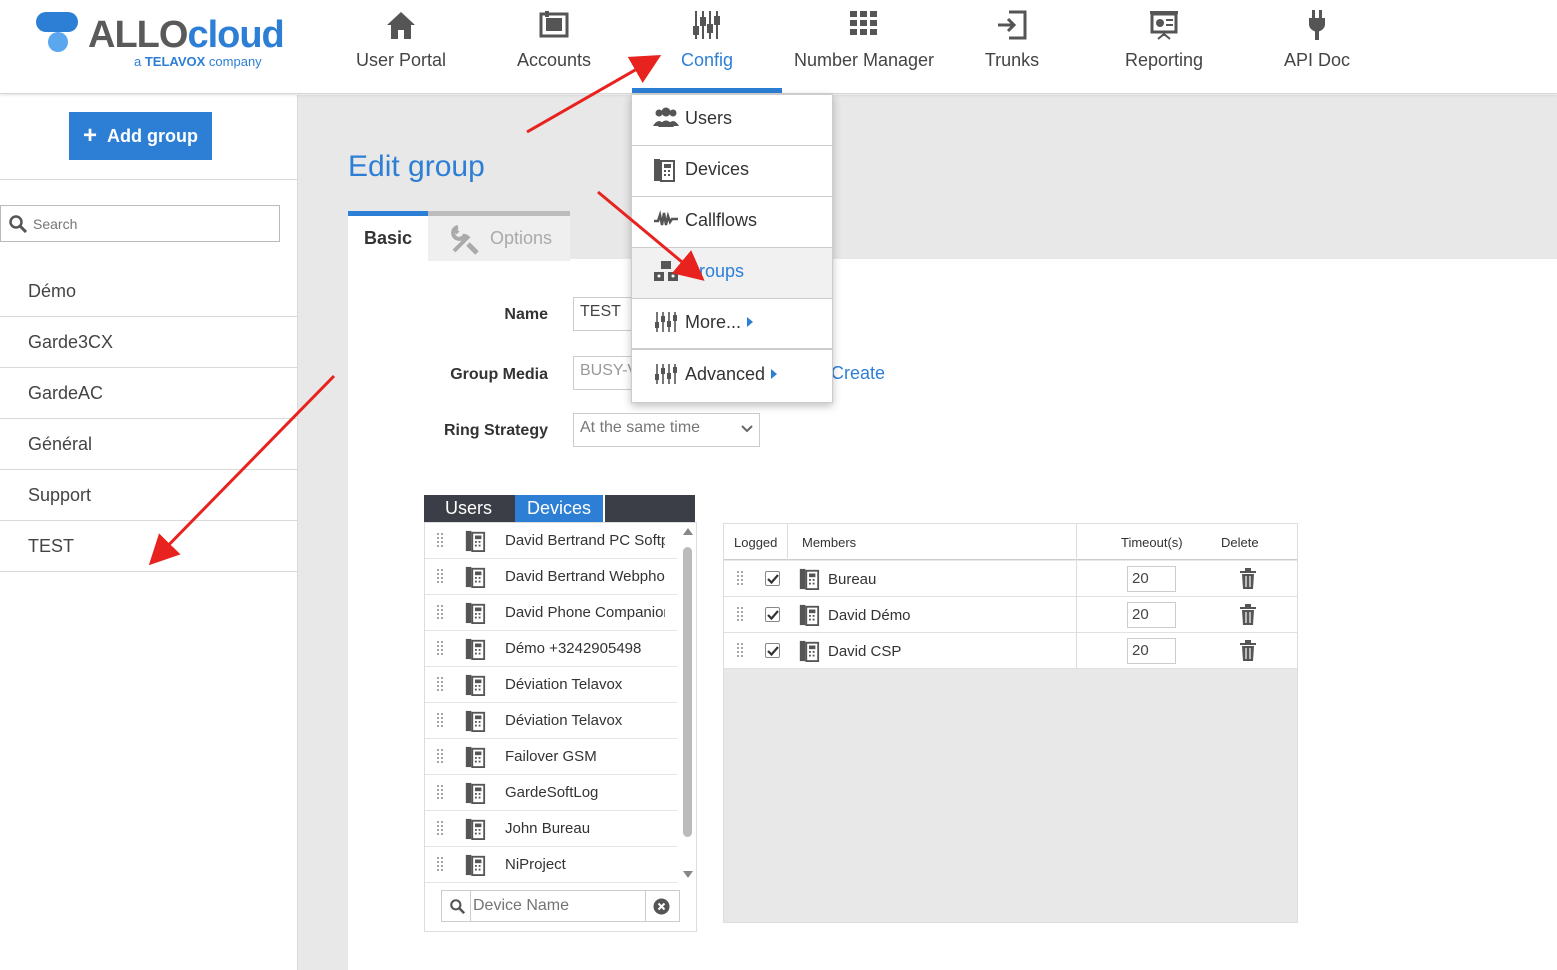 The image size is (1557, 970). What do you see at coordinates (747, 429) in the screenshot?
I see `chevron-down-icon` at bounding box center [747, 429].